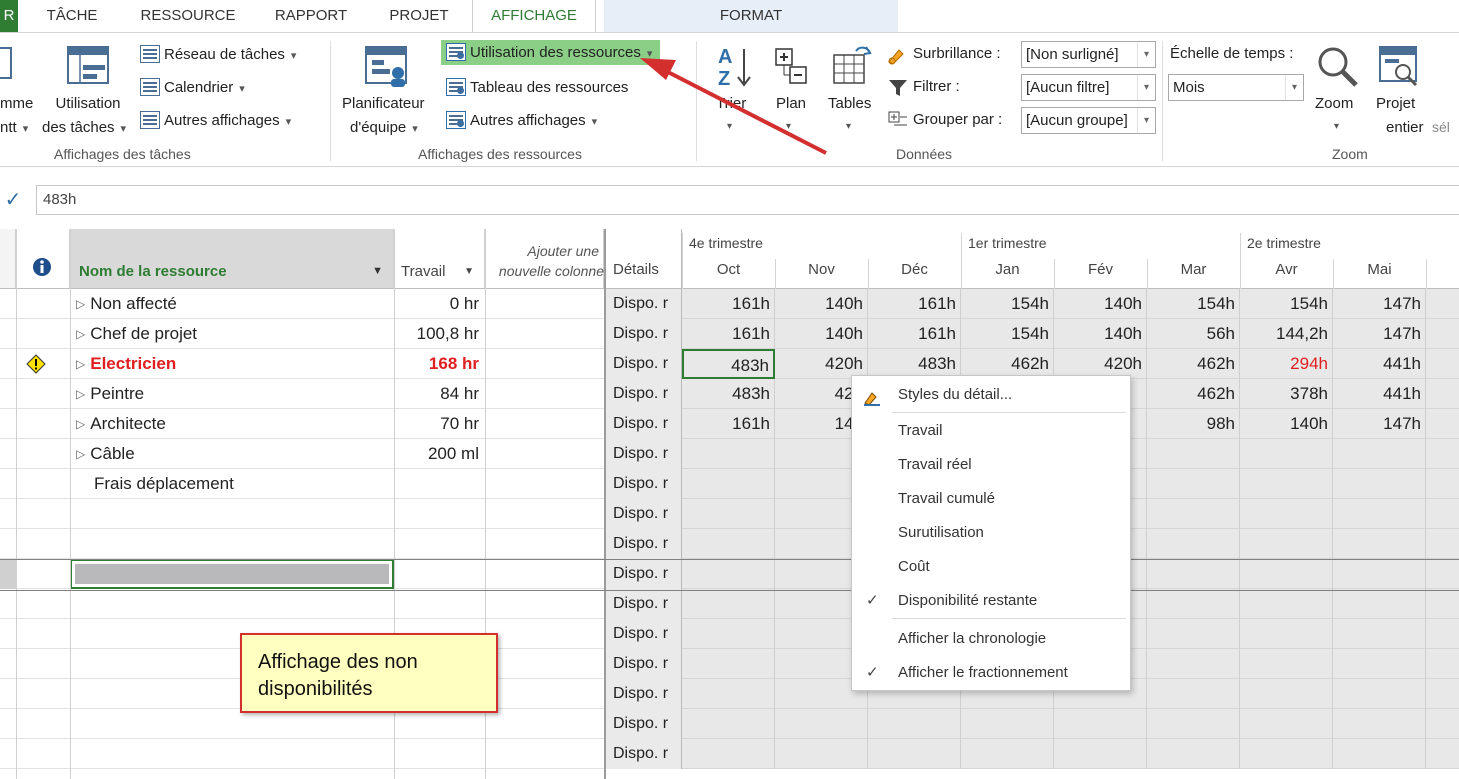 The image size is (1459, 779). I want to click on table-row: ▷ Chef de projet 100,8 hr, so click(302, 334).